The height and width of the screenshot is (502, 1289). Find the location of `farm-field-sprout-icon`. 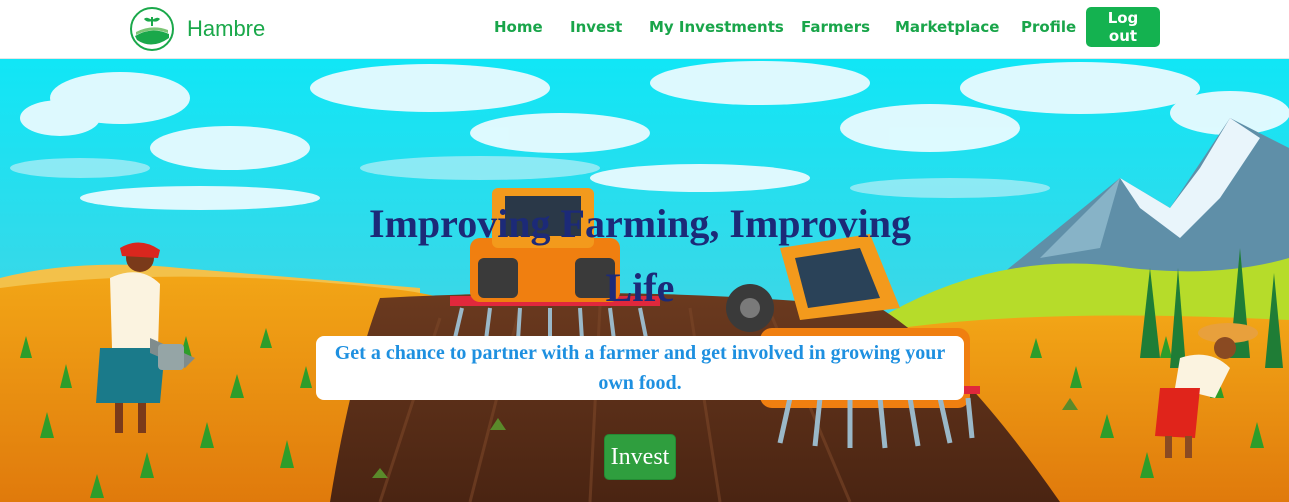

farm-field-sprout-icon is located at coordinates (152, 29).